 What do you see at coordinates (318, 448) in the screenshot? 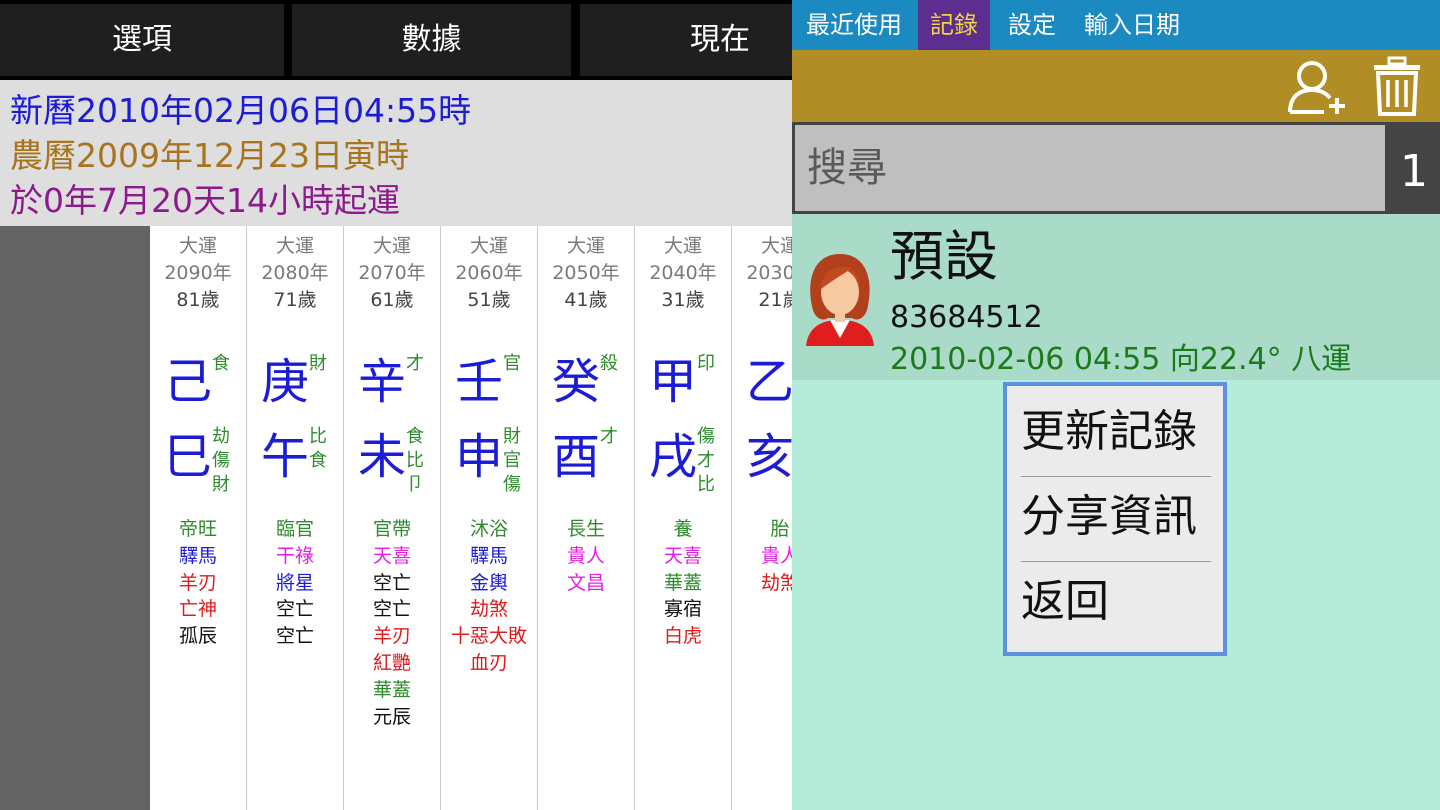
I see `branch-hidden-gods: 比 食` at bounding box center [318, 448].